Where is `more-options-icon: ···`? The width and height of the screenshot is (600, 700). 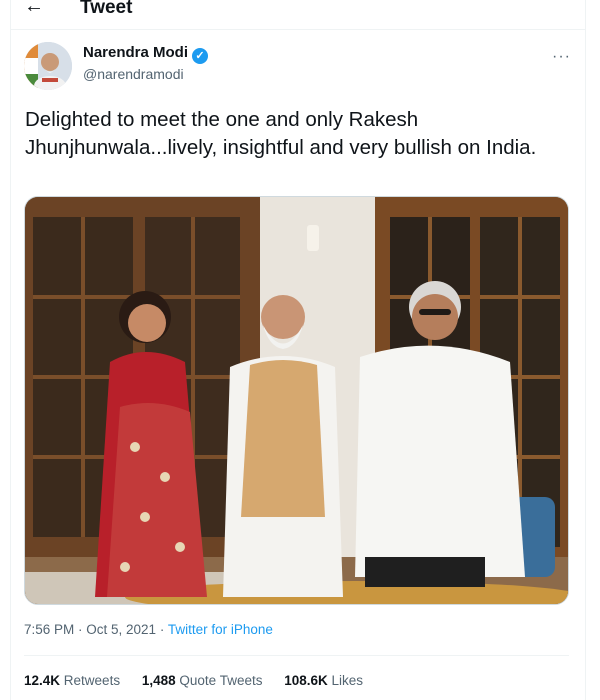 more-options-icon: ··· is located at coordinates (561, 57).